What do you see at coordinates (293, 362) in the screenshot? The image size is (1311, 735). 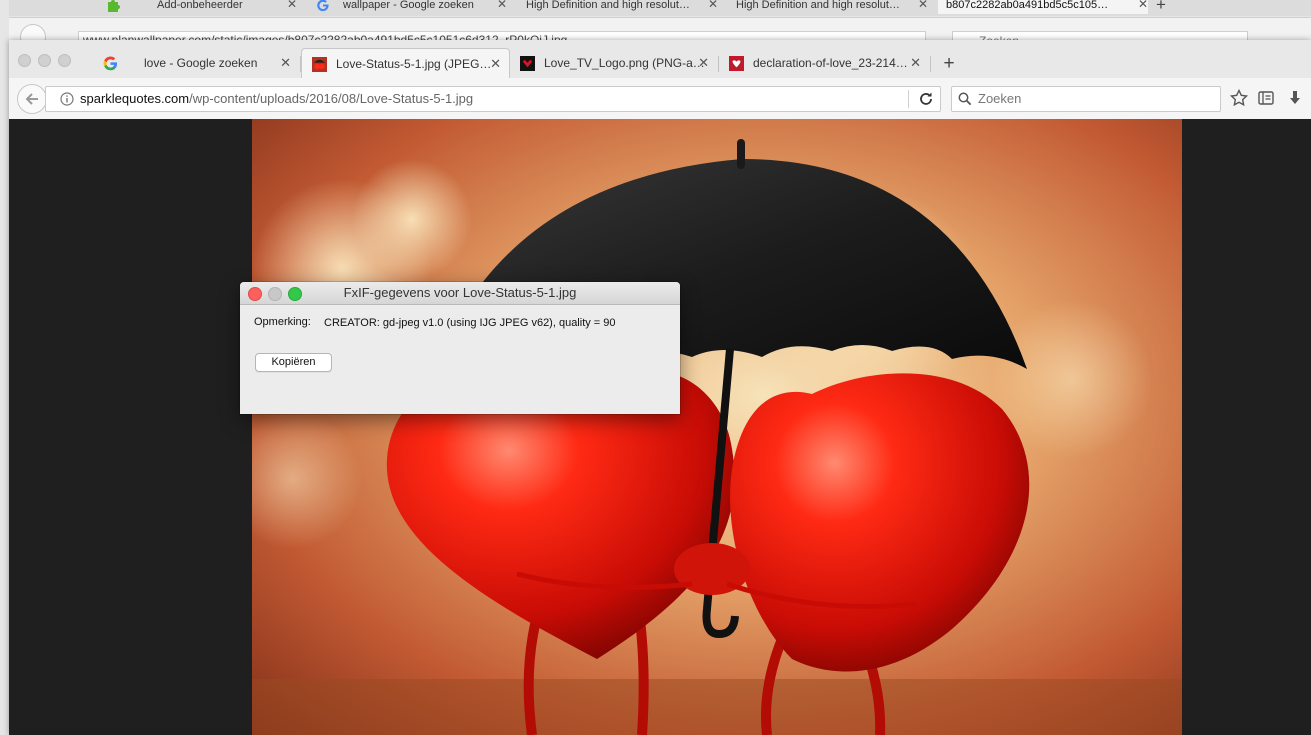 I see `copy-button: Kopiëren` at bounding box center [293, 362].